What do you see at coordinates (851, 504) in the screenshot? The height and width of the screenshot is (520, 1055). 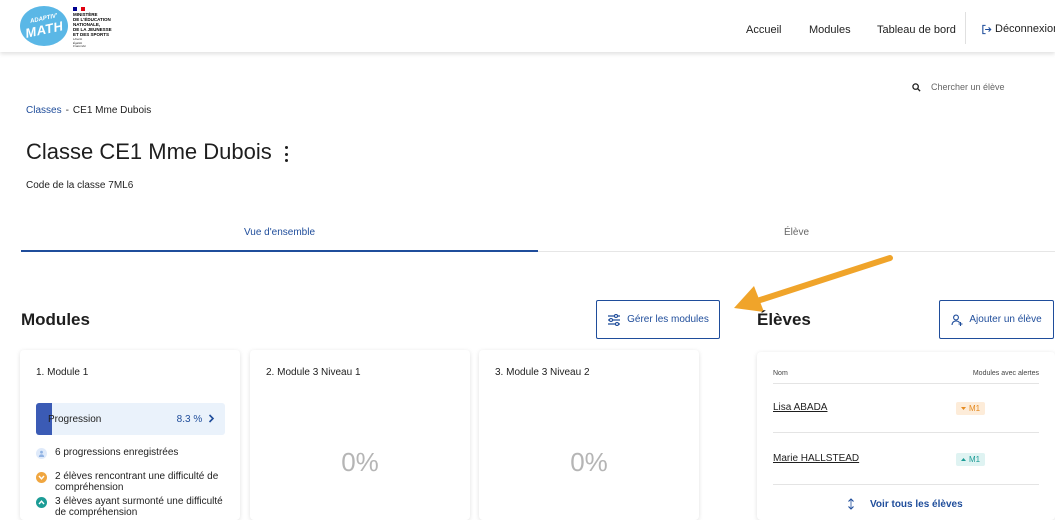 I see `expand-icon` at bounding box center [851, 504].